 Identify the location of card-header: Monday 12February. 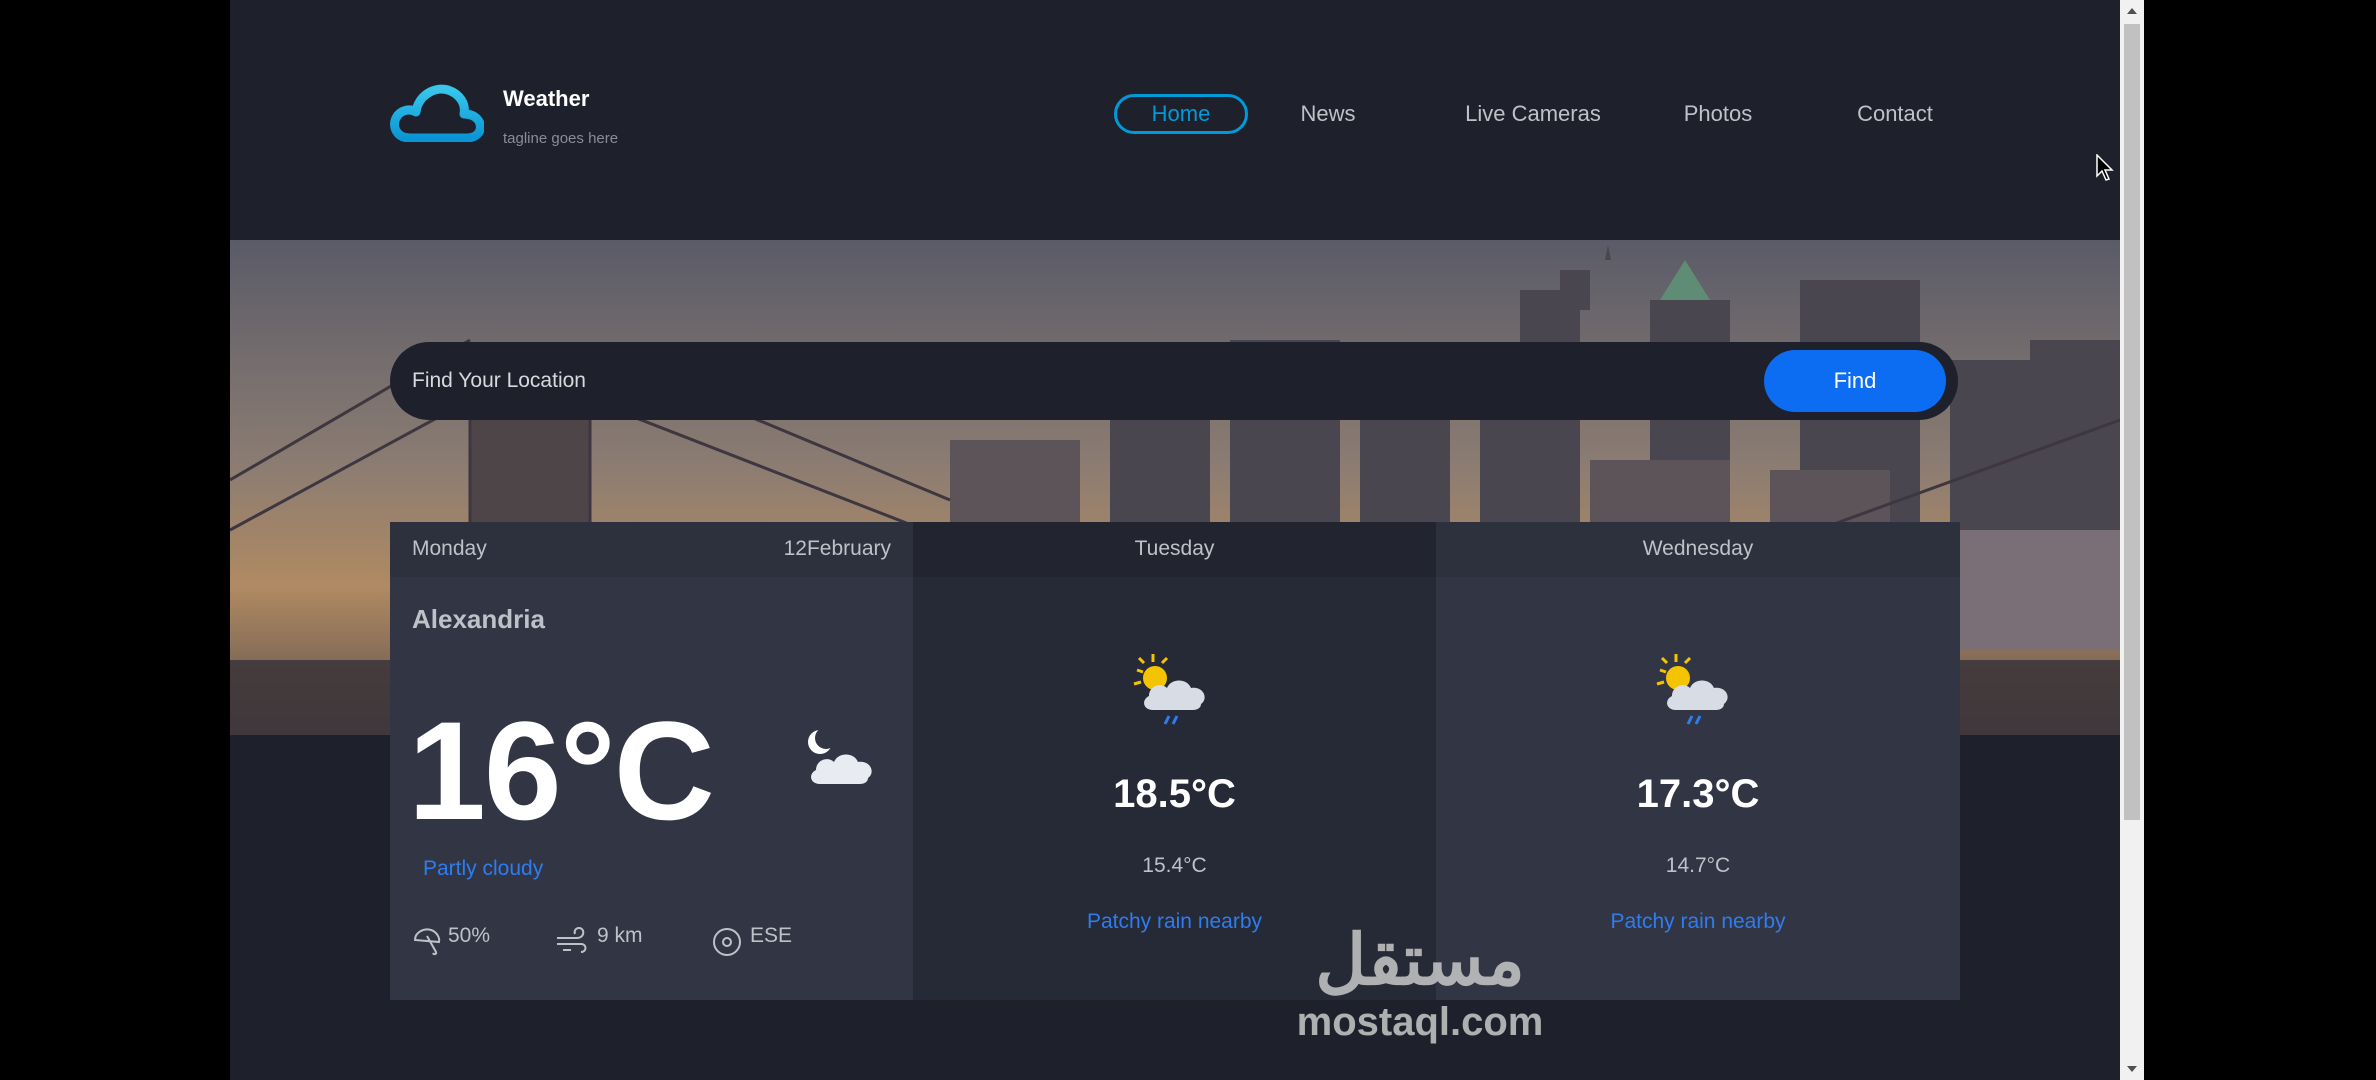
(651, 549).